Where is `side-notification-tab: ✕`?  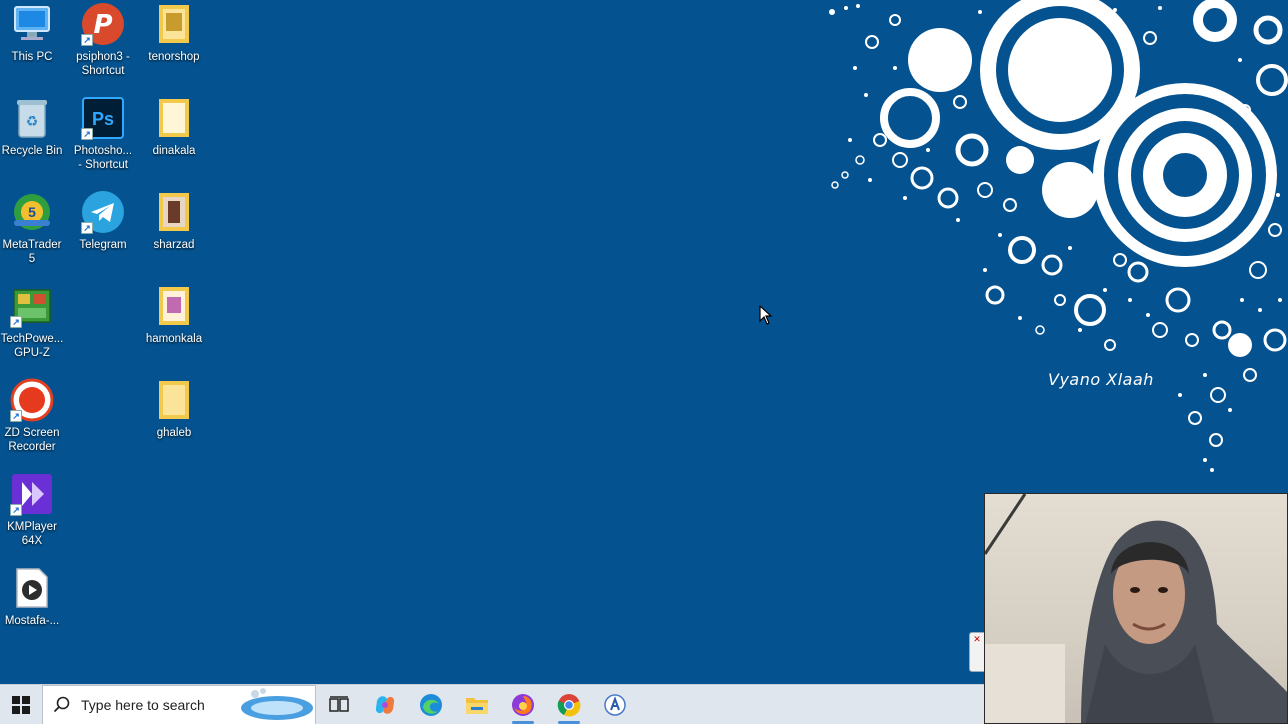 side-notification-tab: ✕ is located at coordinates (977, 652).